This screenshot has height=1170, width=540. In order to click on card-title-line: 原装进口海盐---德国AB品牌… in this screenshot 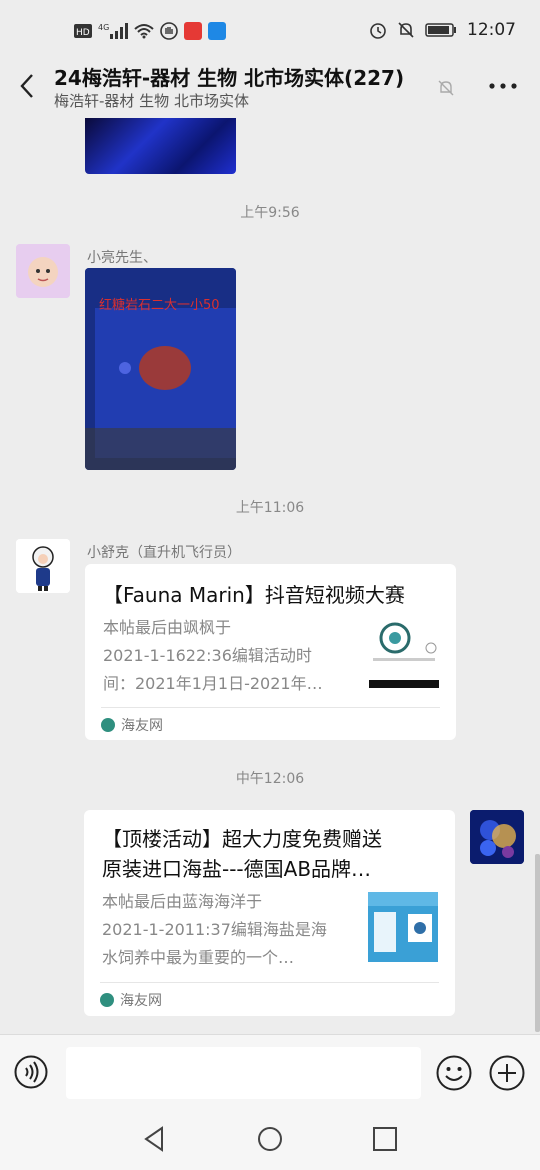, I will do `click(237, 869)`.